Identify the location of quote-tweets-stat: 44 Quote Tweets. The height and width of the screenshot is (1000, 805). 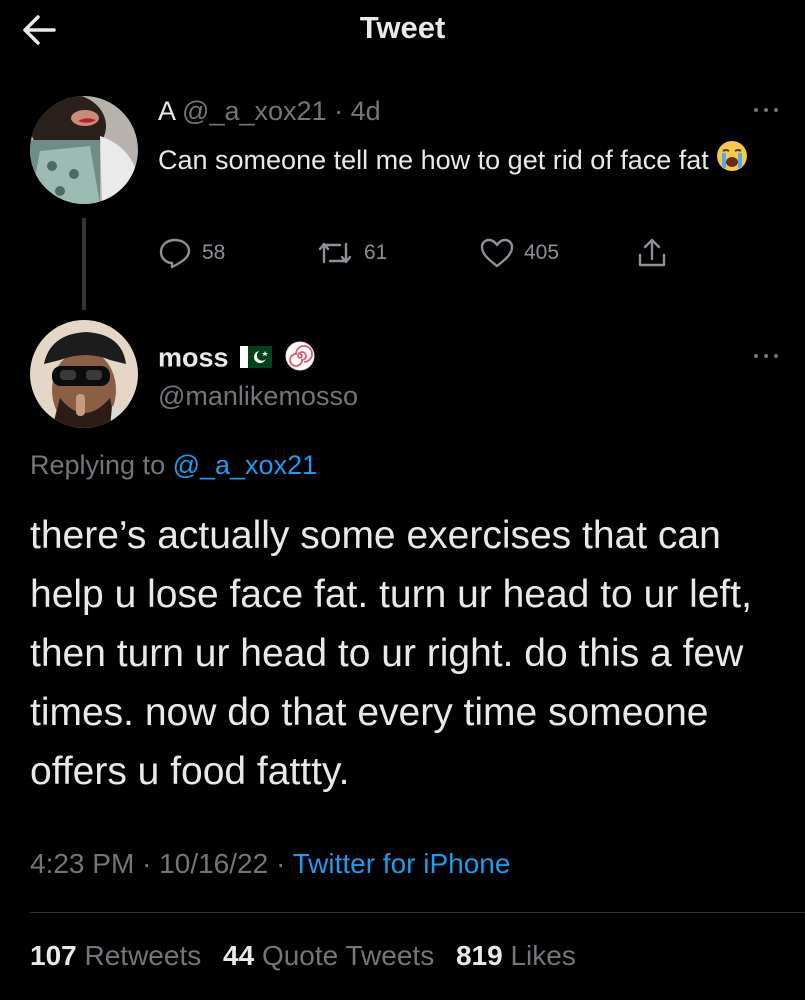
(335, 955).